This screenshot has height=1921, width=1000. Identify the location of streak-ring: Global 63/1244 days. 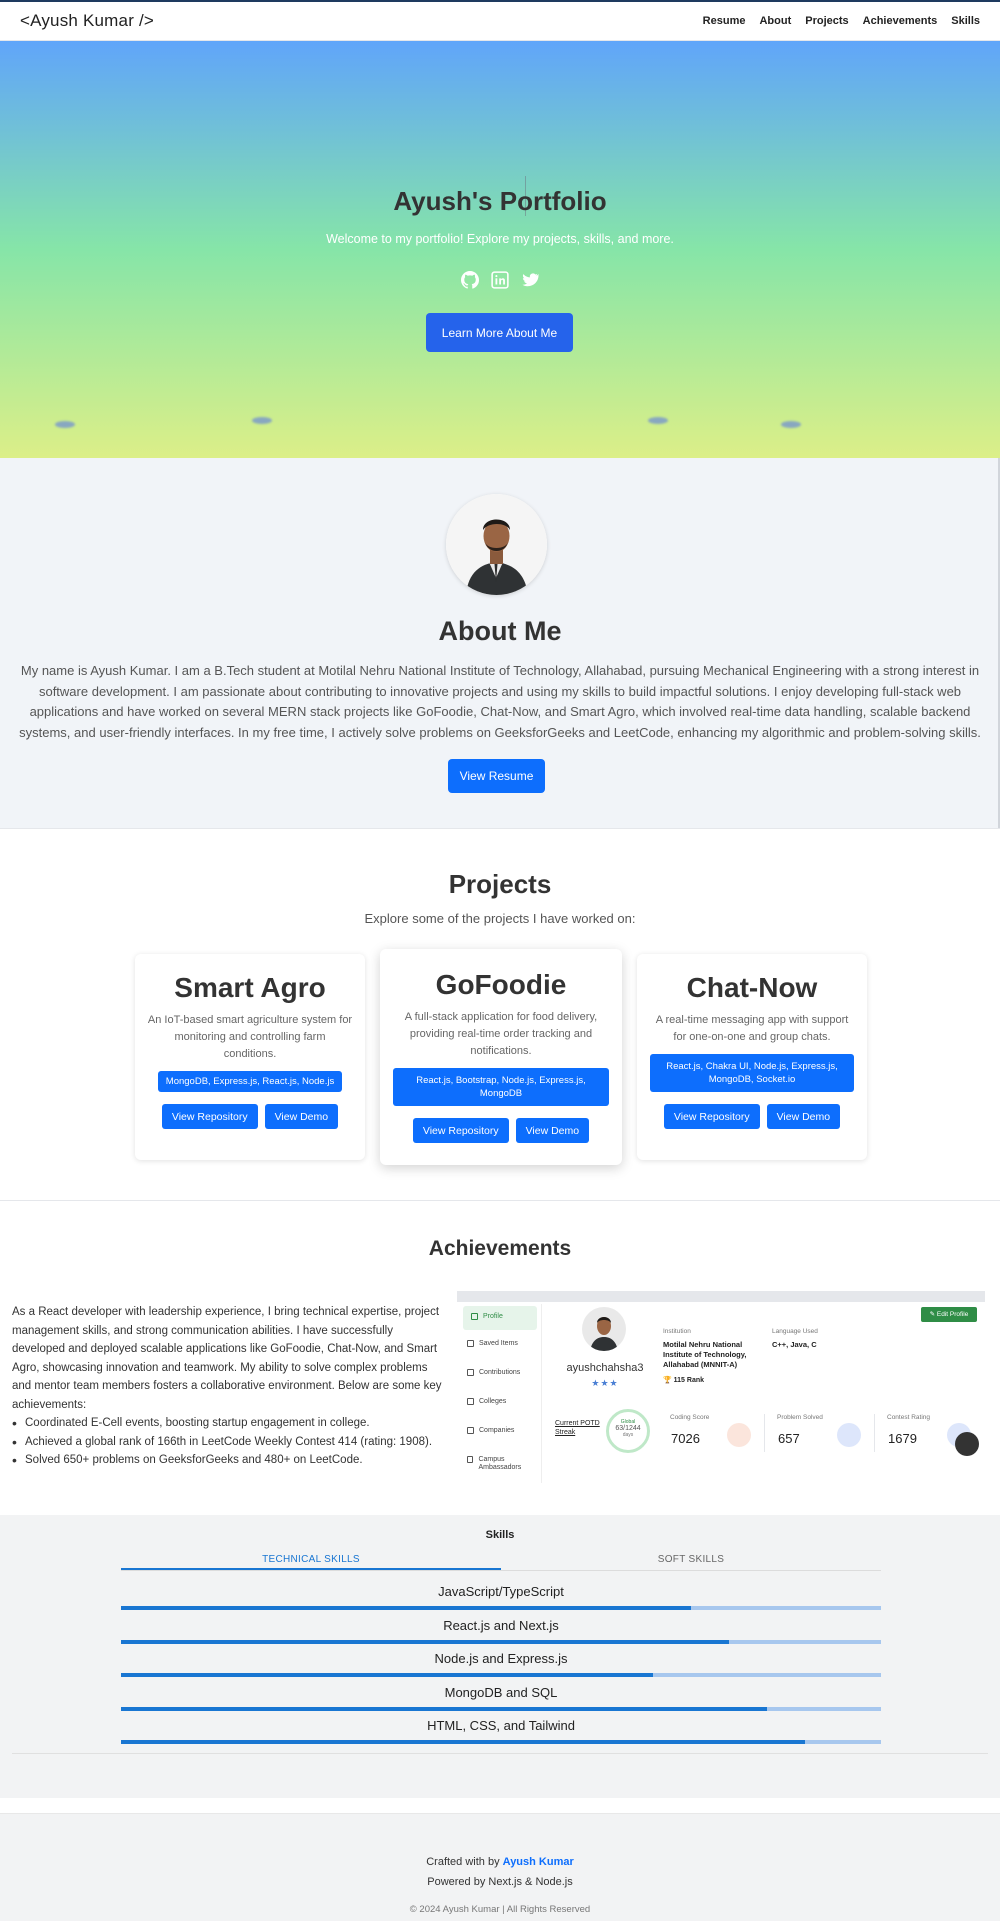
(628, 1431).